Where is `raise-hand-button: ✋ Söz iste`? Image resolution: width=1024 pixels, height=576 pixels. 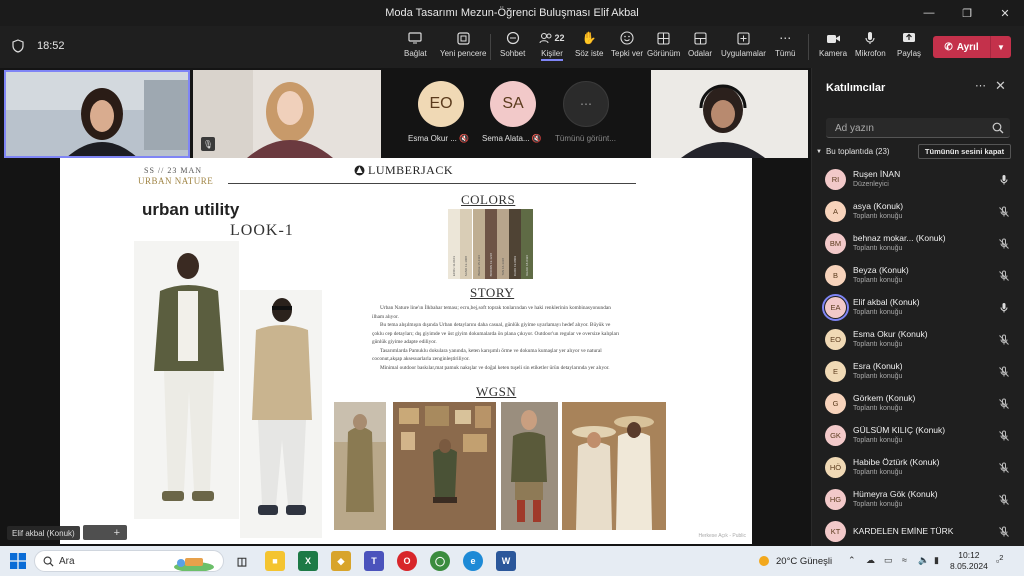 raise-hand-button: ✋ Söz iste is located at coordinates (589, 47).